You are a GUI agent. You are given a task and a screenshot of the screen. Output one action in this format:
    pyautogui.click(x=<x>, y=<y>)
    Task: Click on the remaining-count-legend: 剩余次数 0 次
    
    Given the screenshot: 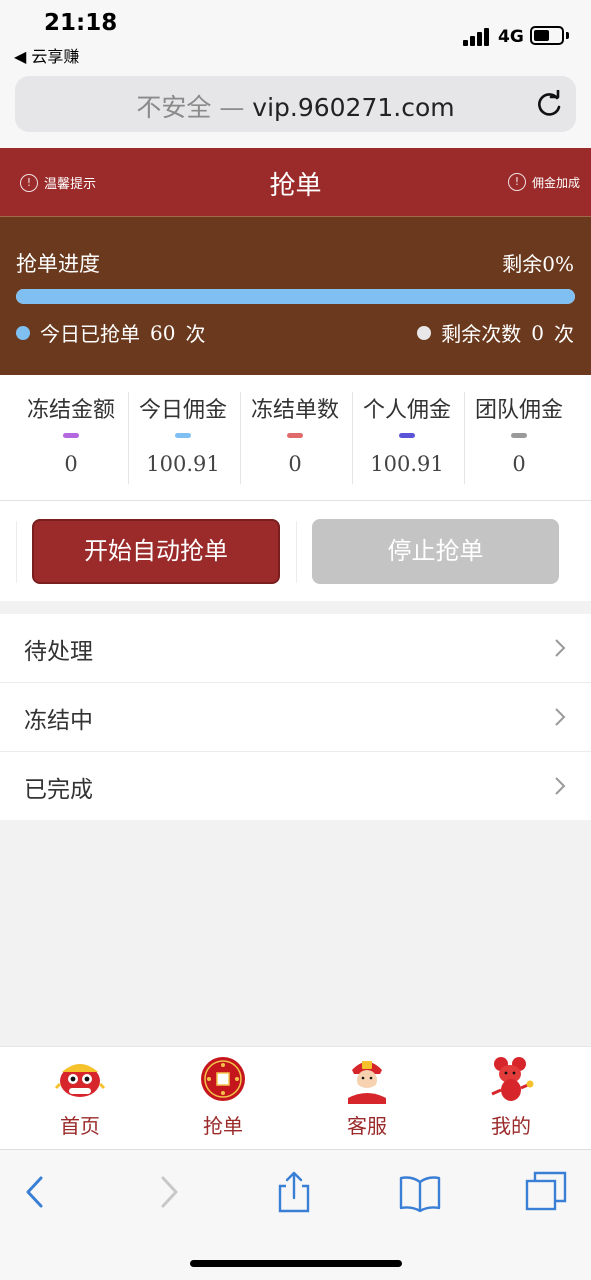 What is the action you would take?
    pyautogui.click(x=495, y=332)
    